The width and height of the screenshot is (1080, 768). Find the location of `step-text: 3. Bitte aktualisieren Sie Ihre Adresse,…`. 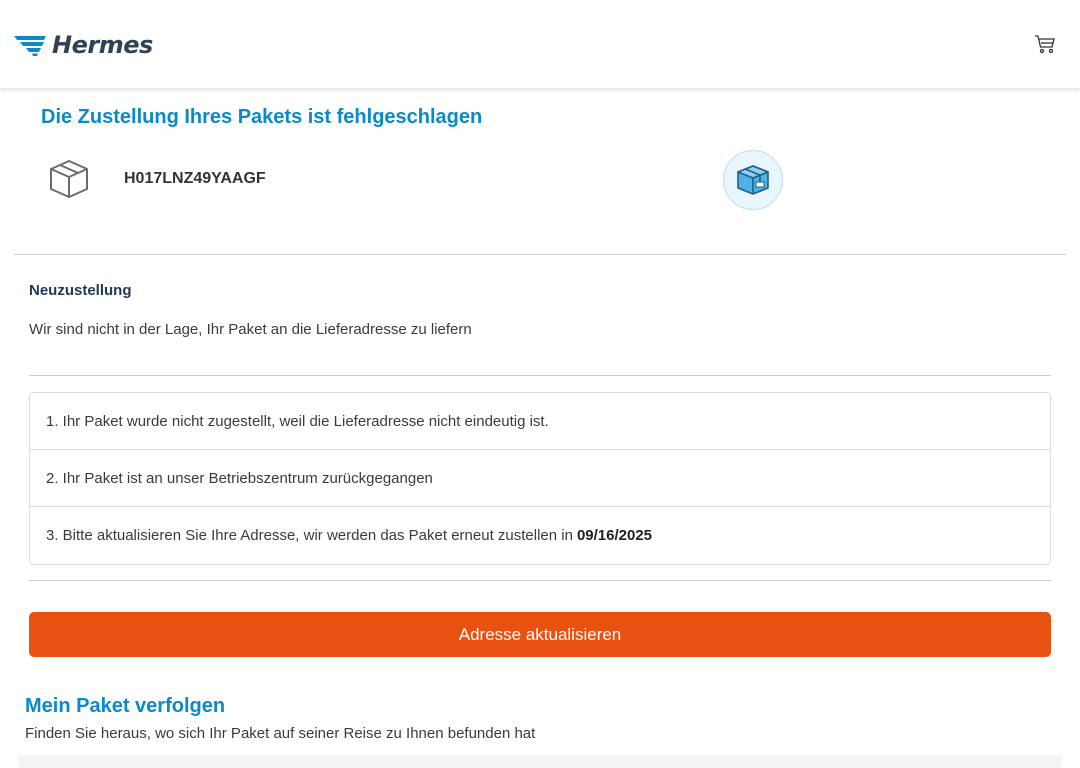

step-text: 3. Bitte aktualisieren Sie Ihre Adresse,… is located at coordinates (309, 535).